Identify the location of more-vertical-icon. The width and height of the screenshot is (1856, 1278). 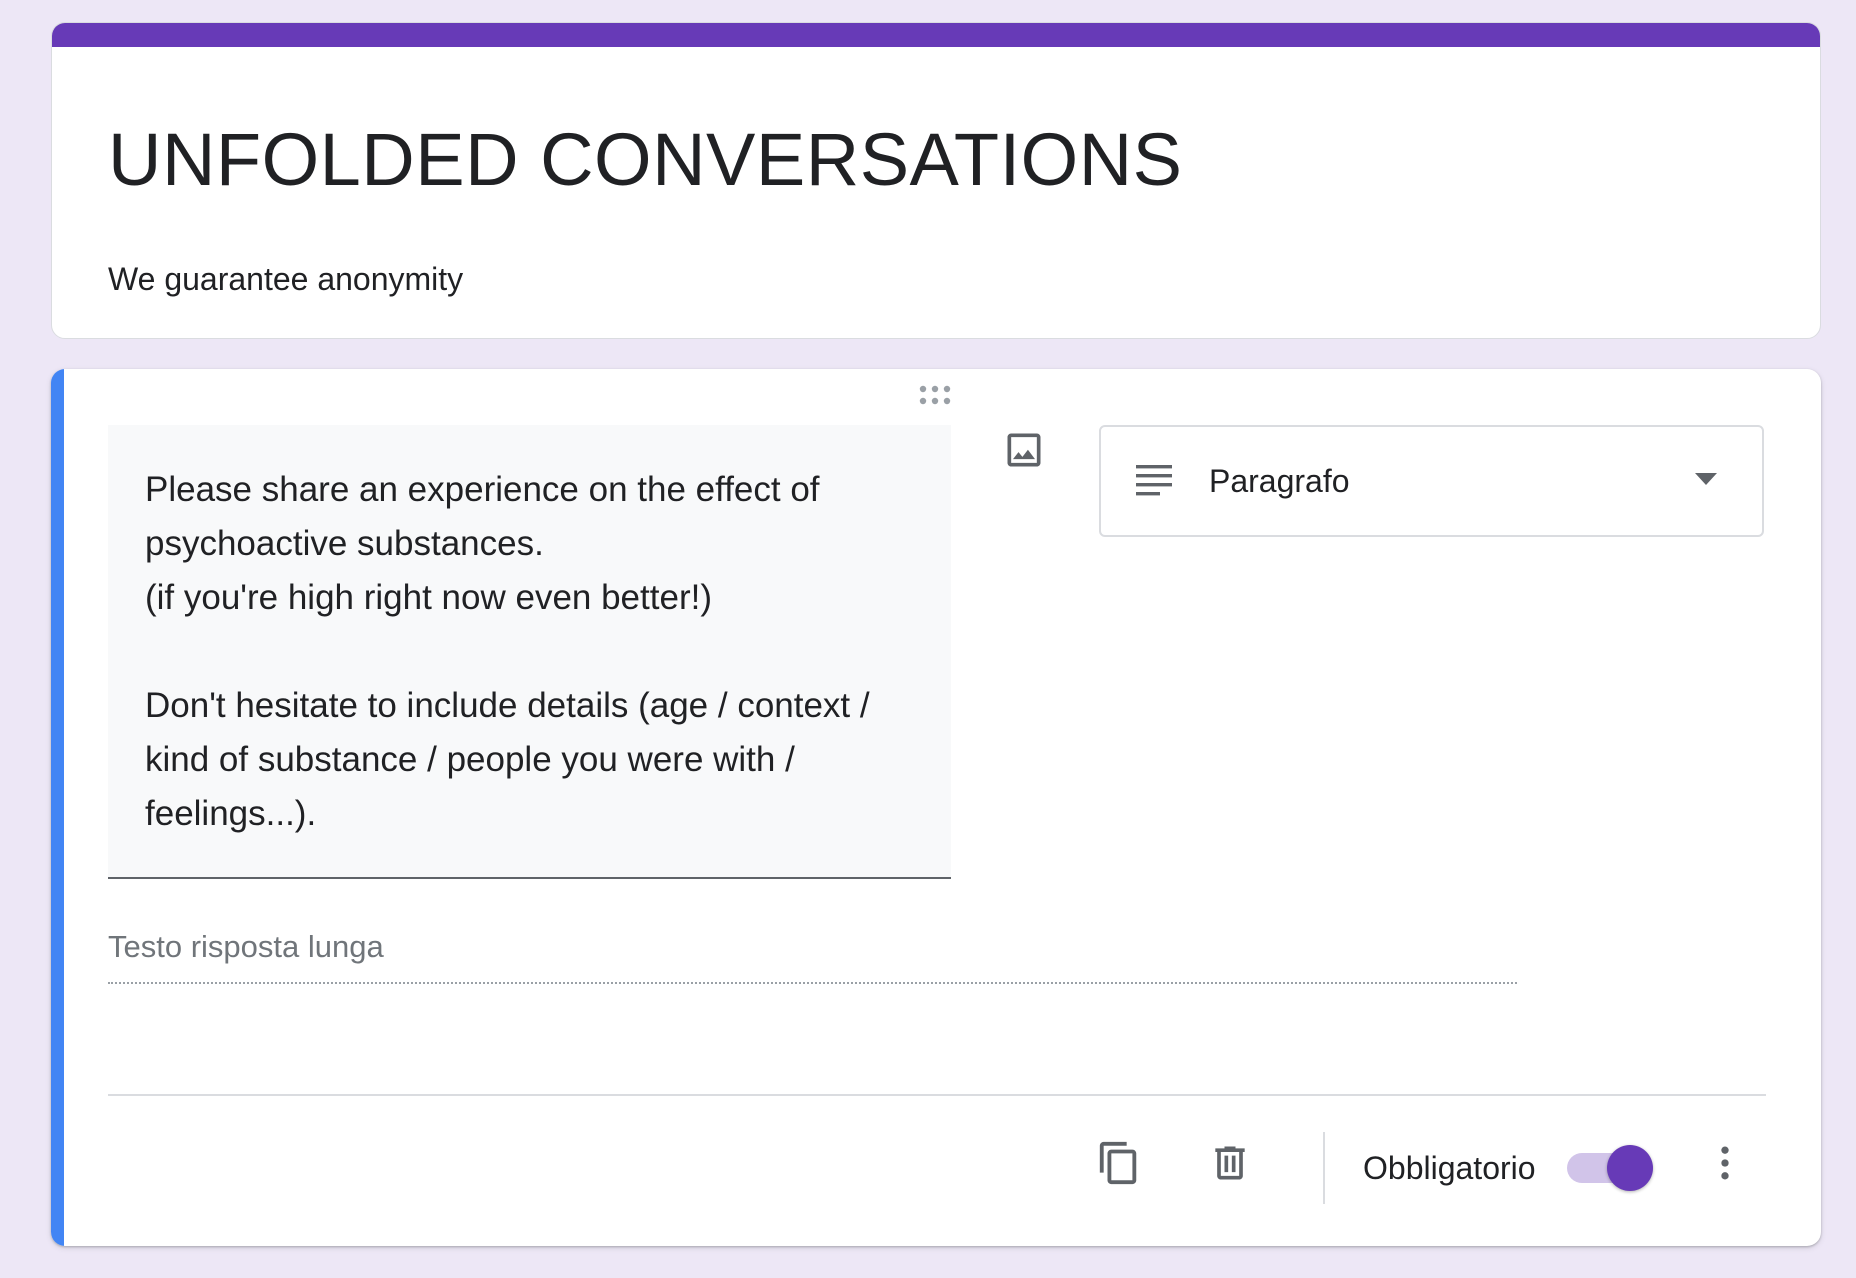
(1725, 1163).